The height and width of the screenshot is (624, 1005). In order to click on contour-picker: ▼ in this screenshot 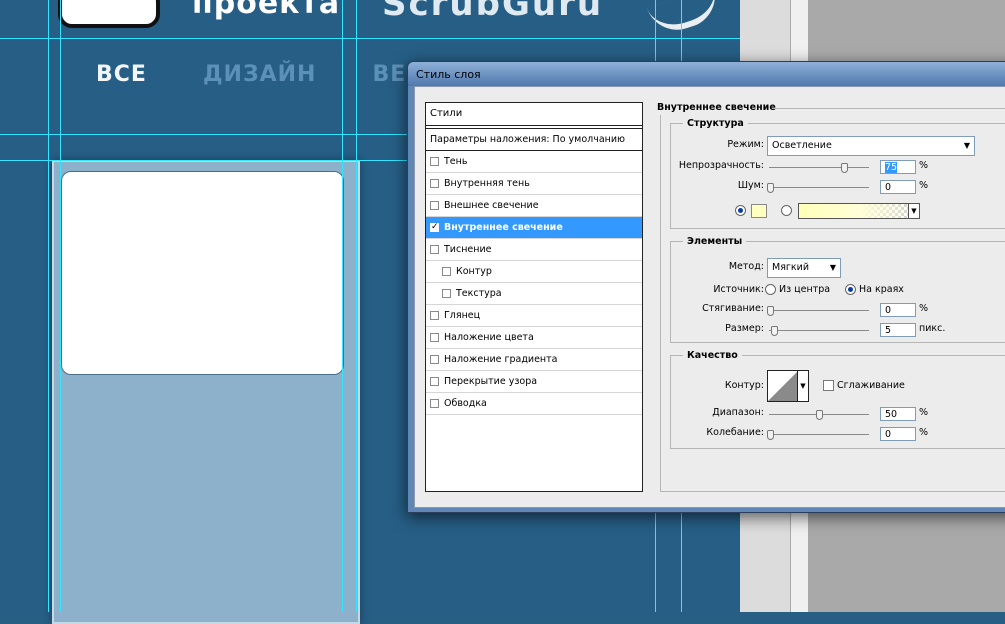, I will do `click(788, 386)`.